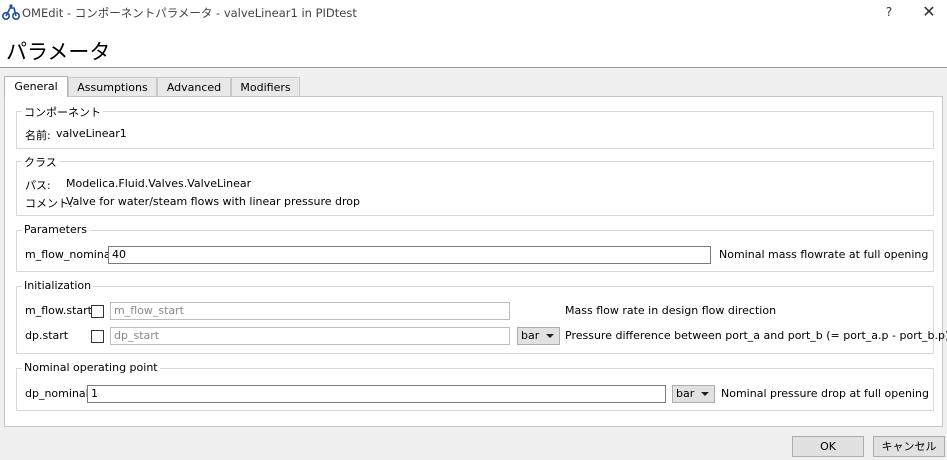 The image size is (947, 460). What do you see at coordinates (825, 393) in the screenshot?
I see `dp-nominal-description: Nominal pressure drop at full opening` at bounding box center [825, 393].